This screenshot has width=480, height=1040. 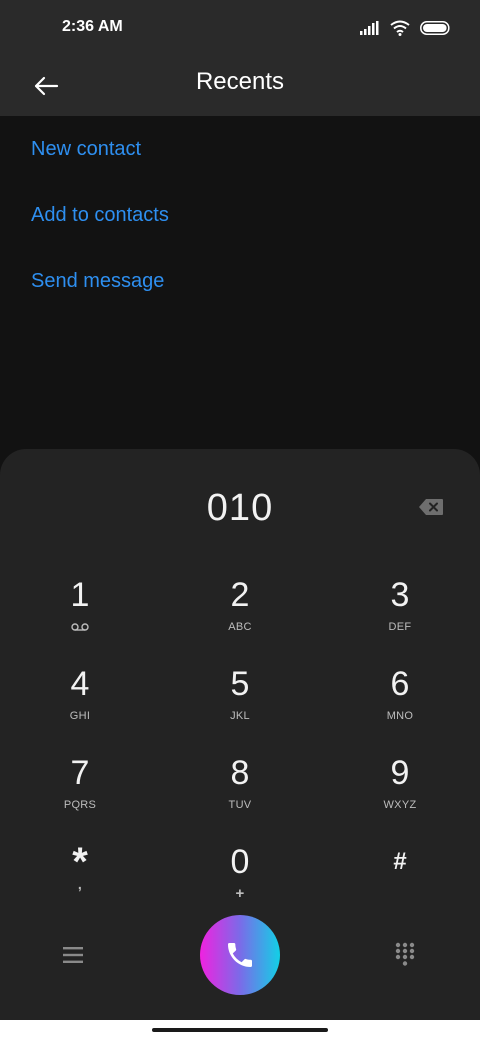 I want to click on key-2: 2 ABC, so click(x=240, y=615).